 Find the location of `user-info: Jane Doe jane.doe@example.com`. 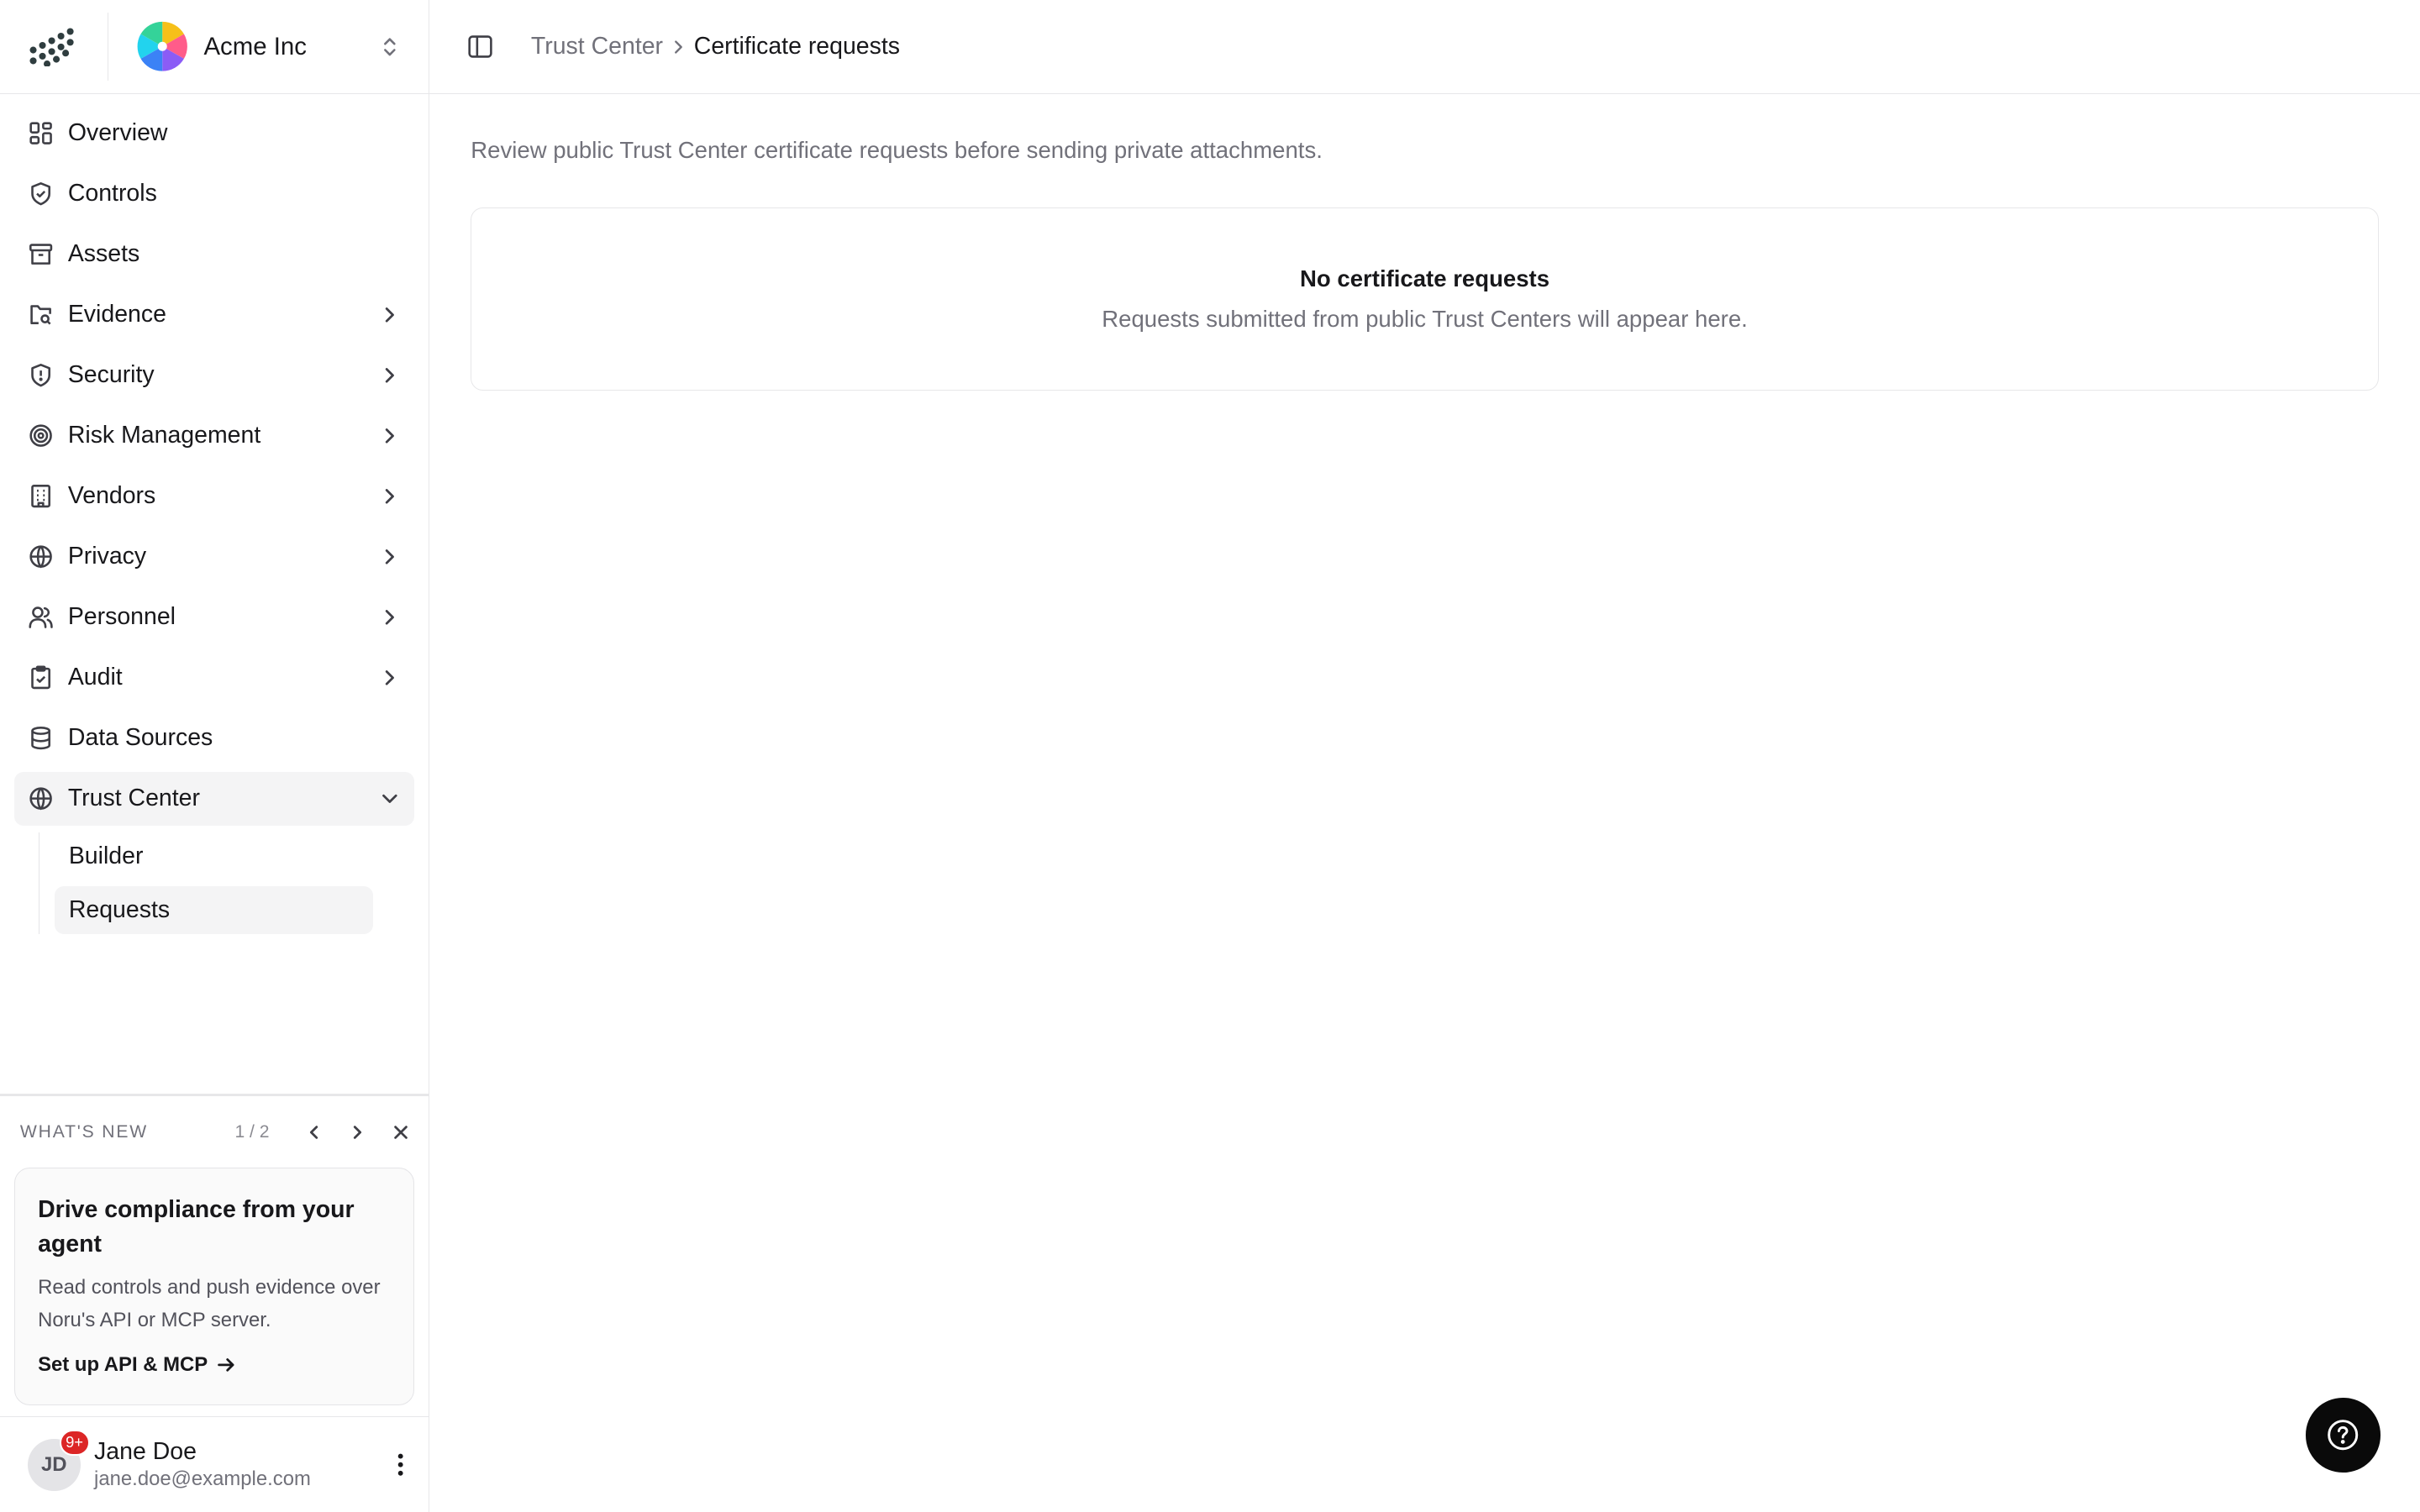

user-info: Jane Doe jane.doe@example.com is located at coordinates (233, 1464).